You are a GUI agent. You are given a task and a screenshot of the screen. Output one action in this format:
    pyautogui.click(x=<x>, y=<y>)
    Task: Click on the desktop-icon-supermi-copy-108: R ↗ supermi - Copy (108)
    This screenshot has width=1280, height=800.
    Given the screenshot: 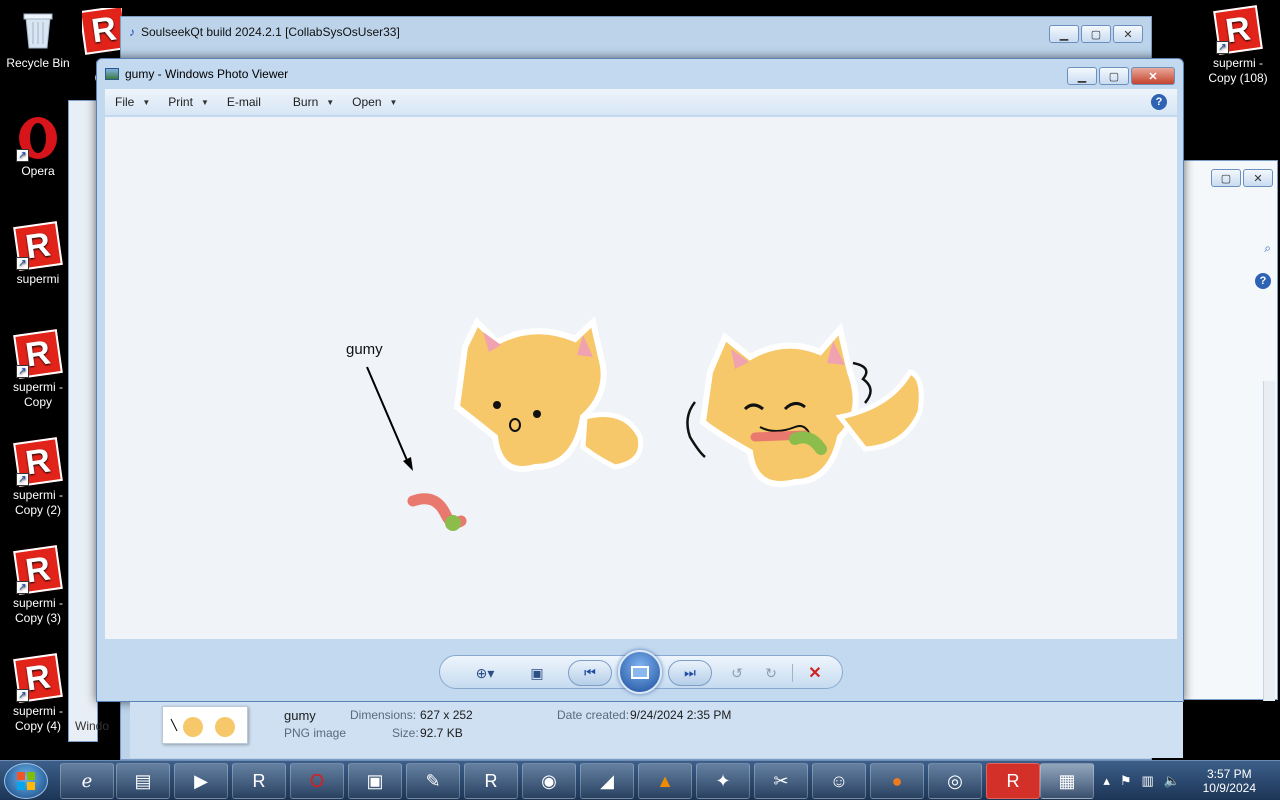 What is the action you would take?
    pyautogui.click(x=1238, y=45)
    